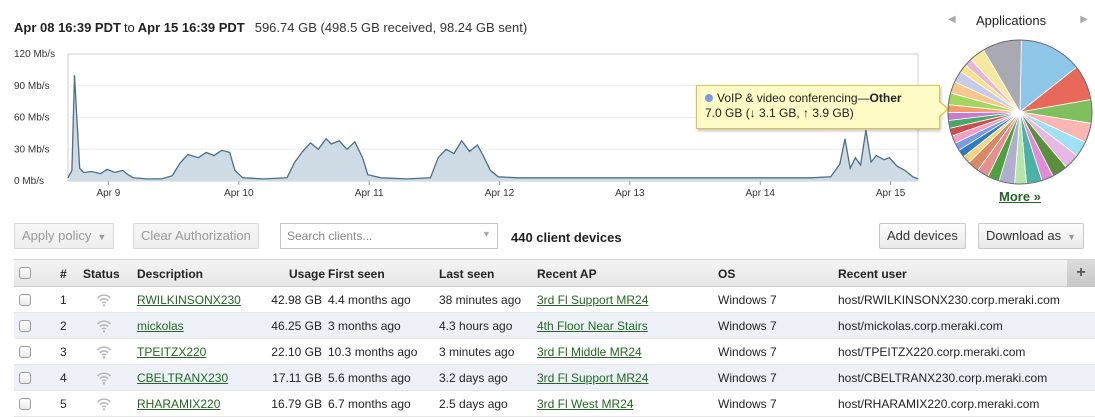 The width and height of the screenshot is (1095, 417). What do you see at coordinates (296, 404) in the screenshot?
I see `row-usage: 16.79 GB` at bounding box center [296, 404].